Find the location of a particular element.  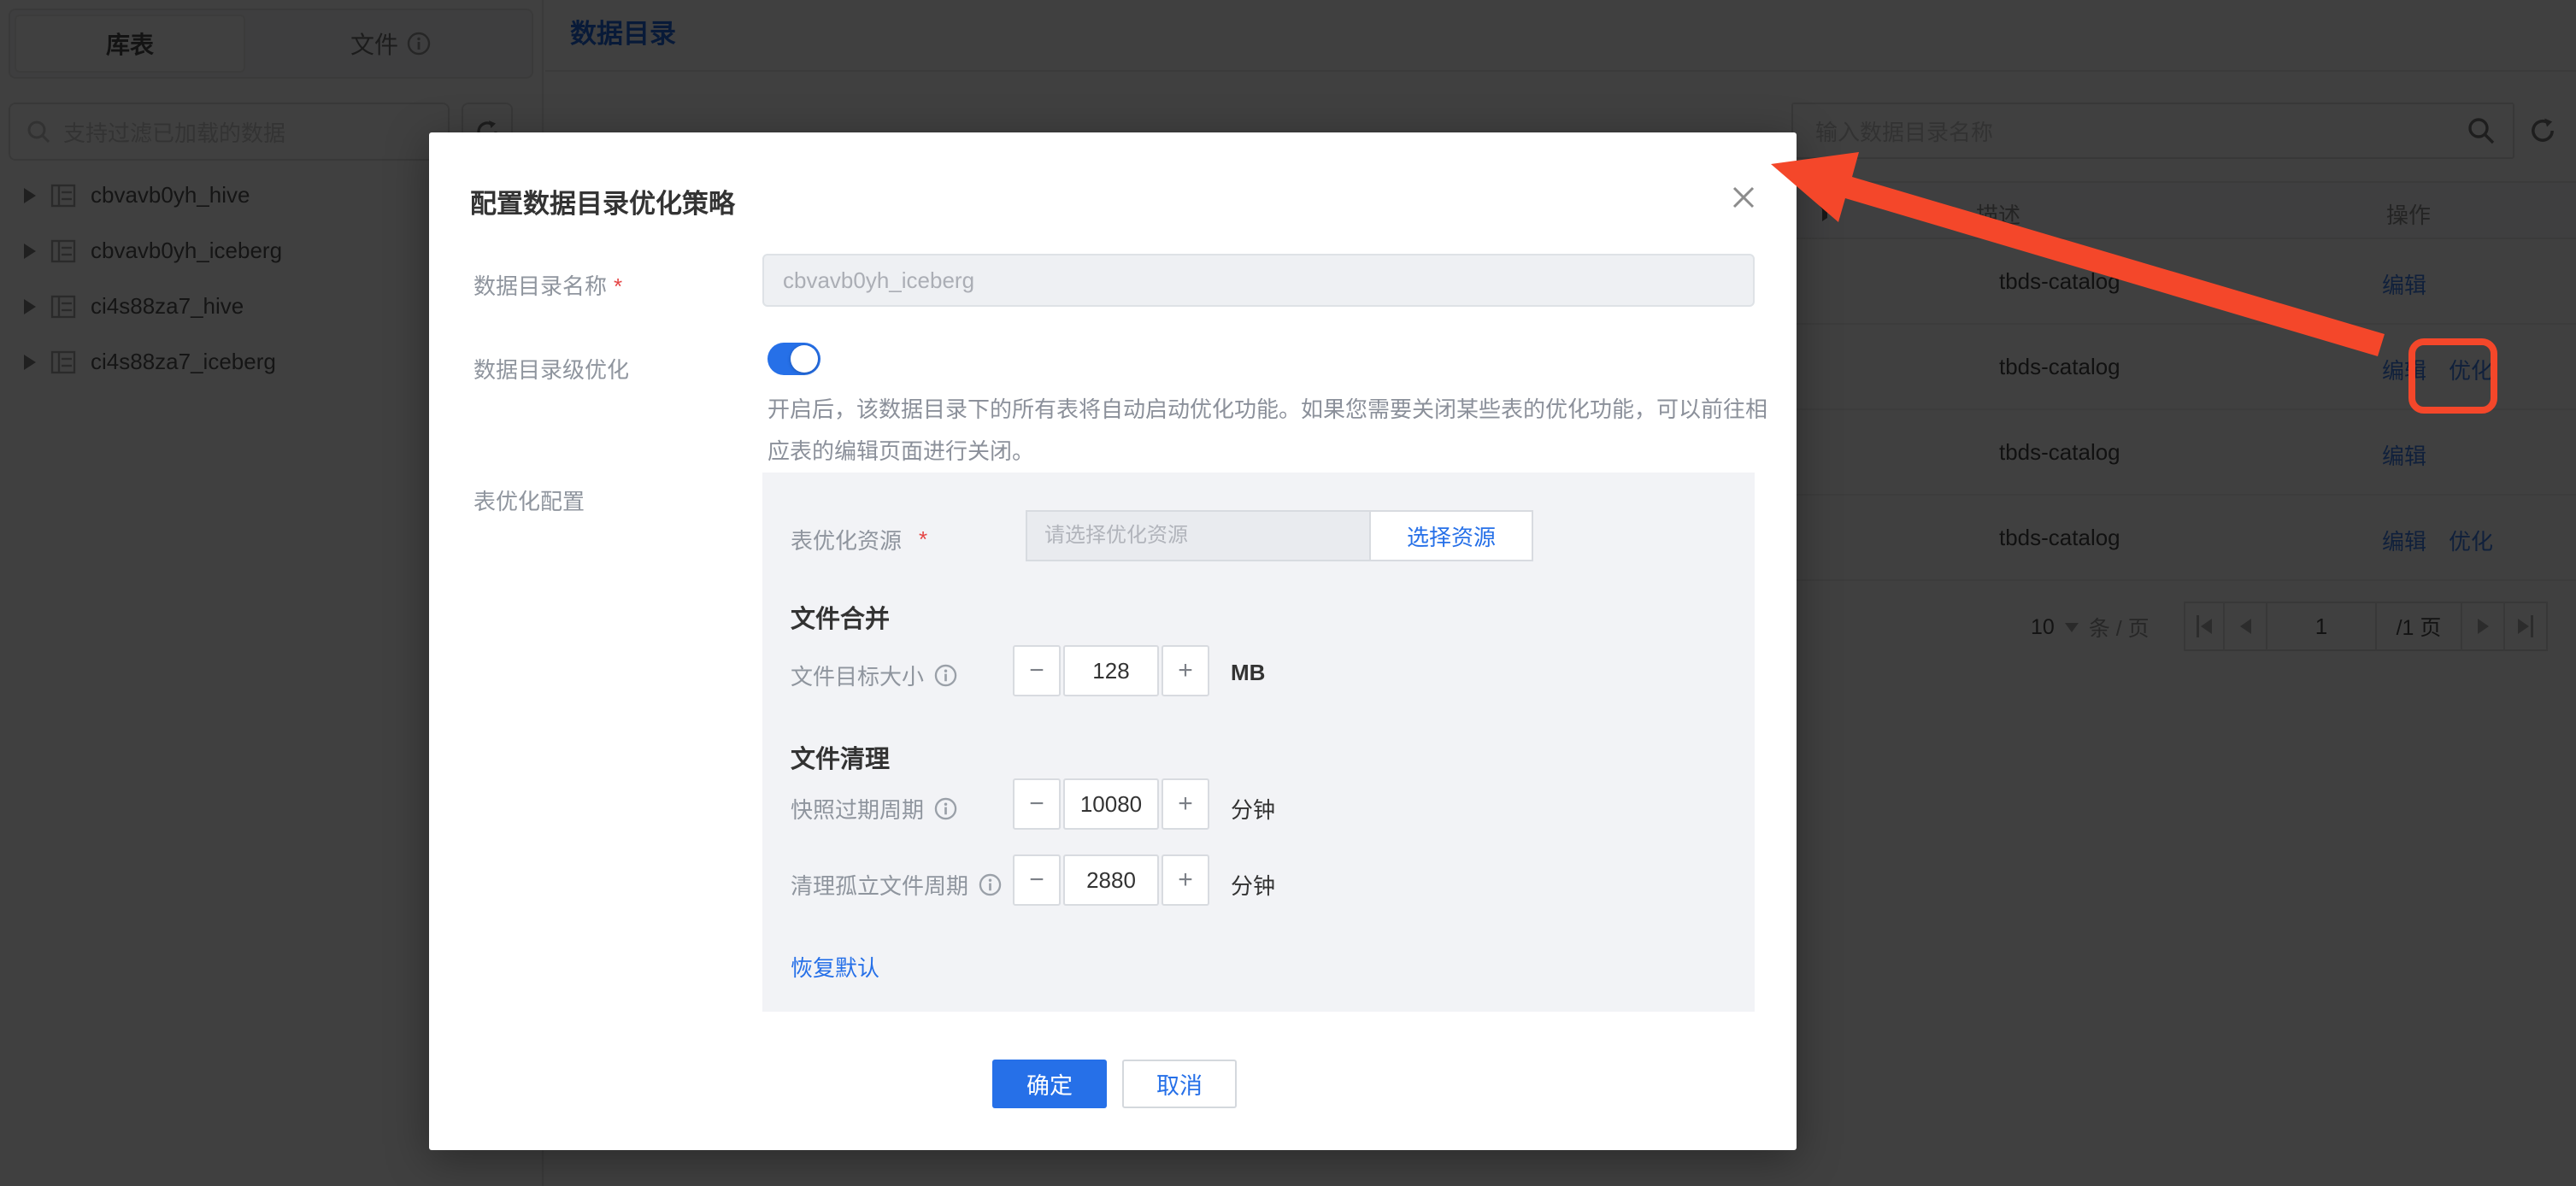

table-opt-label: 表优化配置 is located at coordinates (529, 501).